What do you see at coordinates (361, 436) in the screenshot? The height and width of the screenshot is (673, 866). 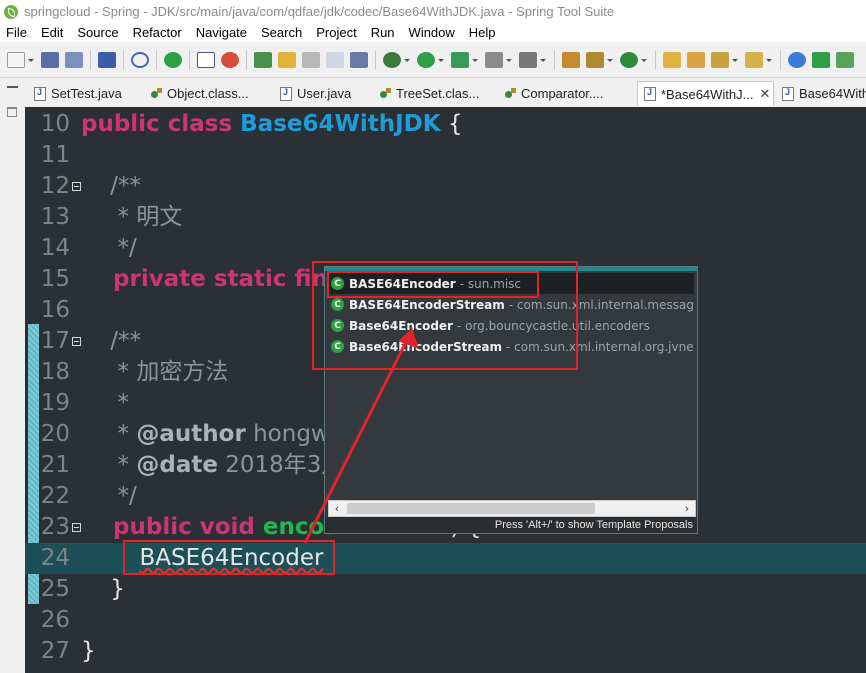 I see `annotation-arrow` at bounding box center [361, 436].